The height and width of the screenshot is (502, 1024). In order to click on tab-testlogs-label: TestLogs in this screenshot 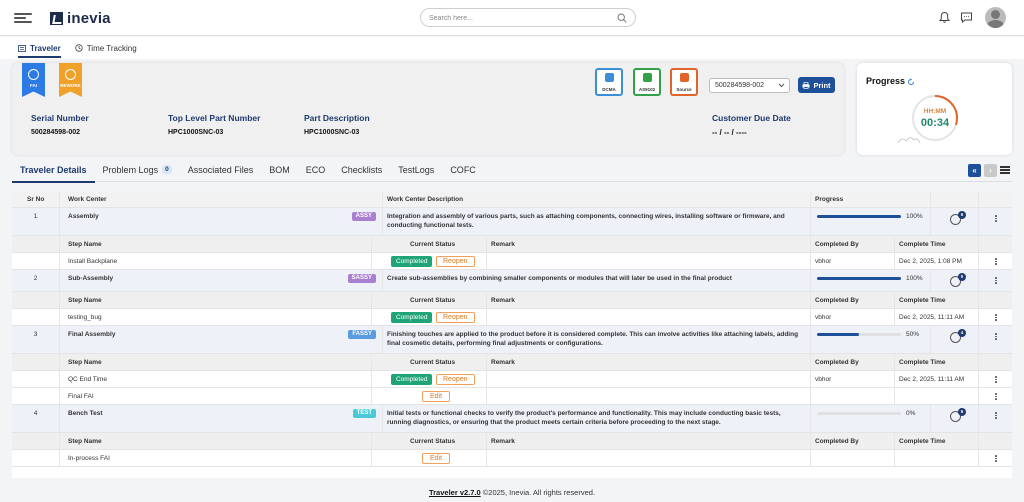, I will do `click(416, 169)`.